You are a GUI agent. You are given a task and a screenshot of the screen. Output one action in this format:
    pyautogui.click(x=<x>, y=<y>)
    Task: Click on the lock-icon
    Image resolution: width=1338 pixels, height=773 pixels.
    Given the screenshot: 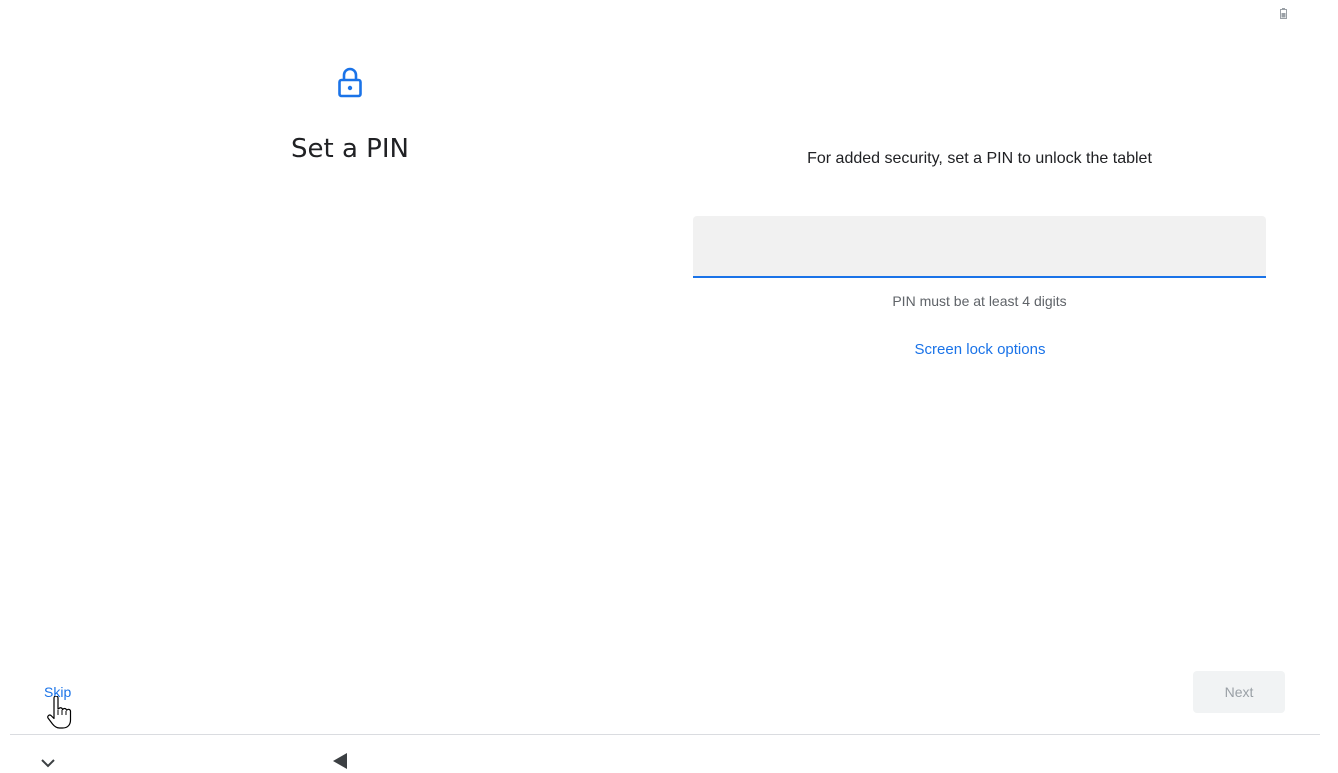 What is the action you would take?
    pyautogui.click(x=350, y=82)
    